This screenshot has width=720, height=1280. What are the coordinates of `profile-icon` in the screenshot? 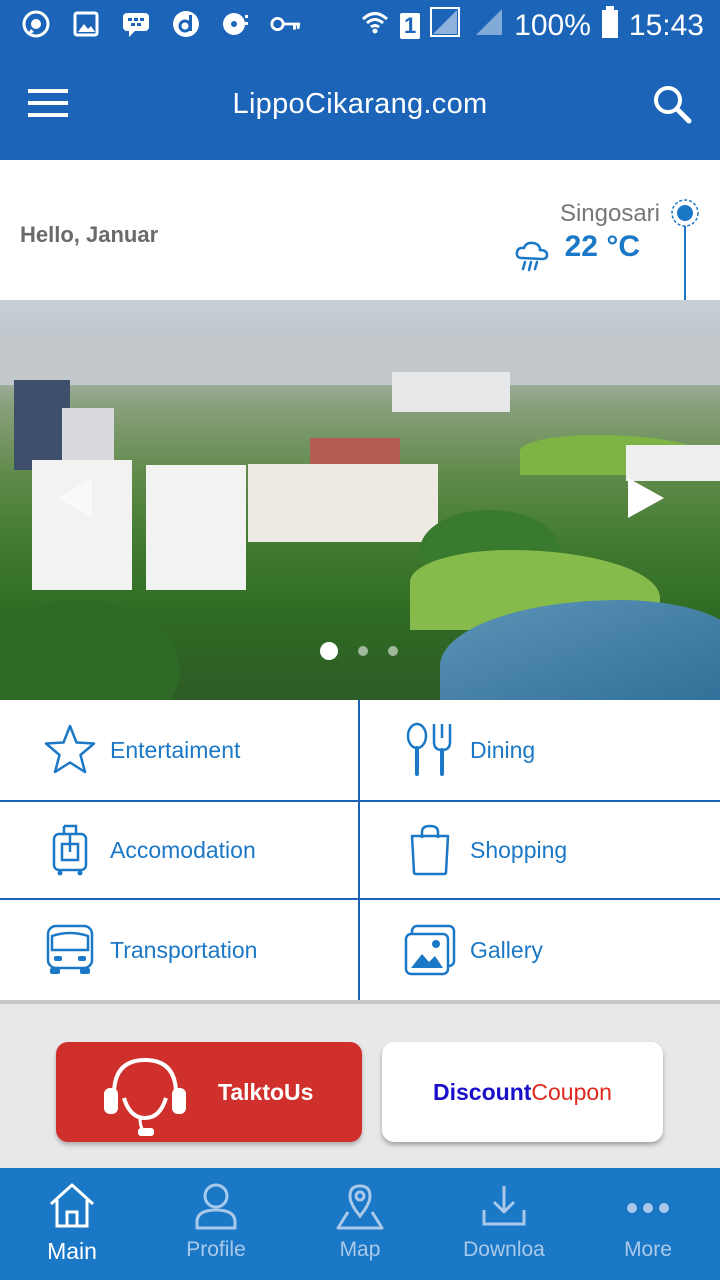 It's located at (216, 1206).